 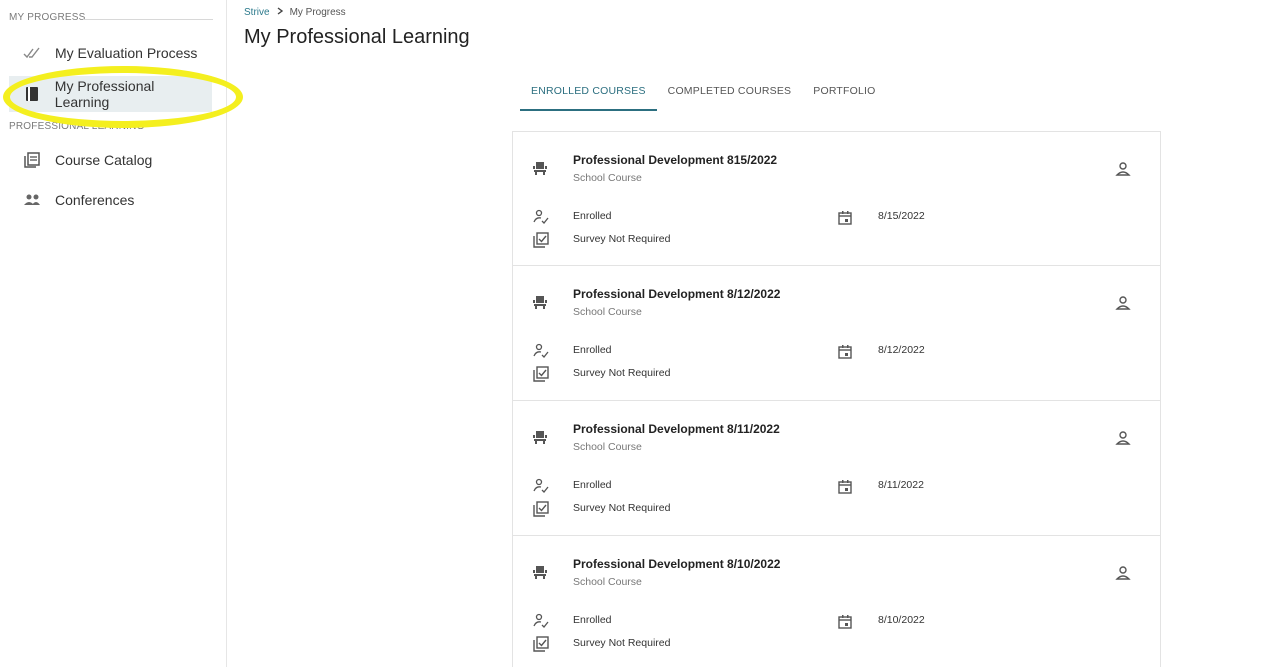 What do you see at coordinates (257, 12) in the screenshot?
I see `breadcrumb-link-strive: Strive` at bounding box center [257, 12].